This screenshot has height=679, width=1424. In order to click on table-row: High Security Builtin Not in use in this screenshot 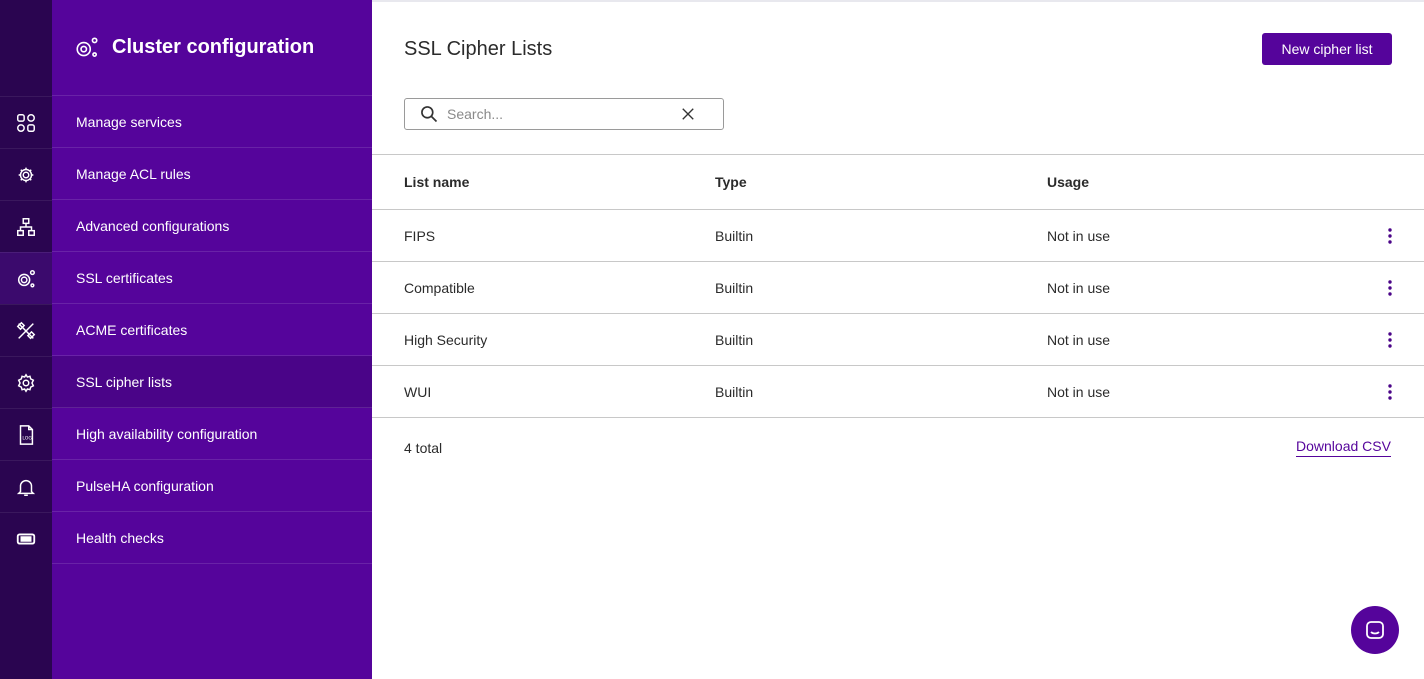, I will do `click(898, 339)`.